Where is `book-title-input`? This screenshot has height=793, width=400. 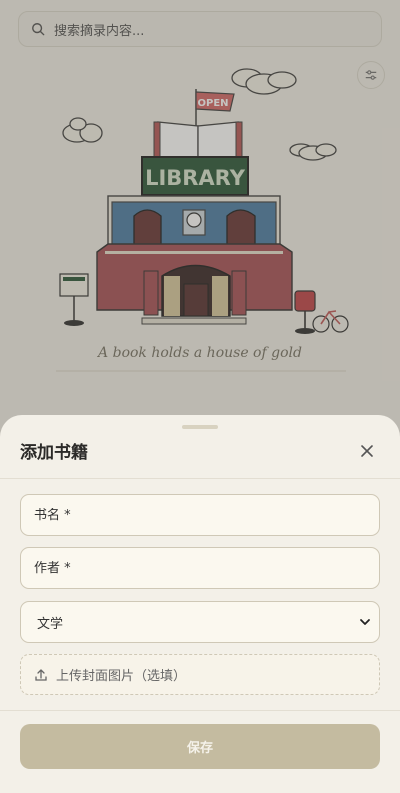 book-title-input is located at coordinates (206, 515).